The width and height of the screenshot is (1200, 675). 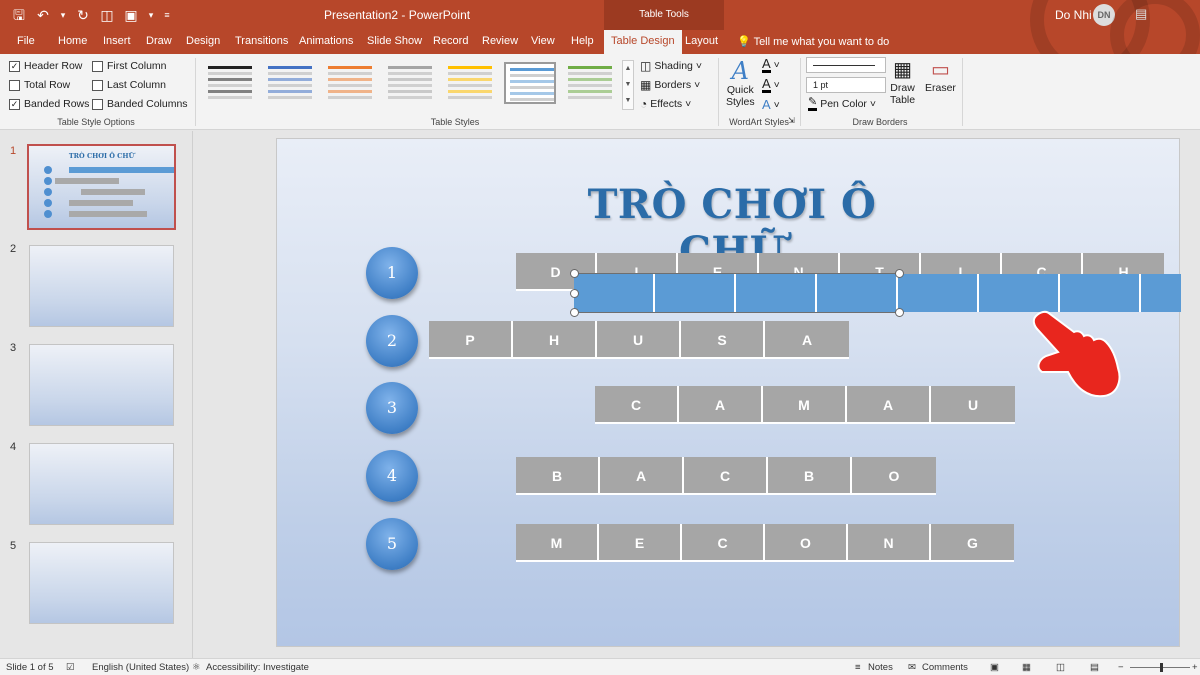 I want to click on banded-columns-checkbox: Banded Columns, so click(x=140, y=104).